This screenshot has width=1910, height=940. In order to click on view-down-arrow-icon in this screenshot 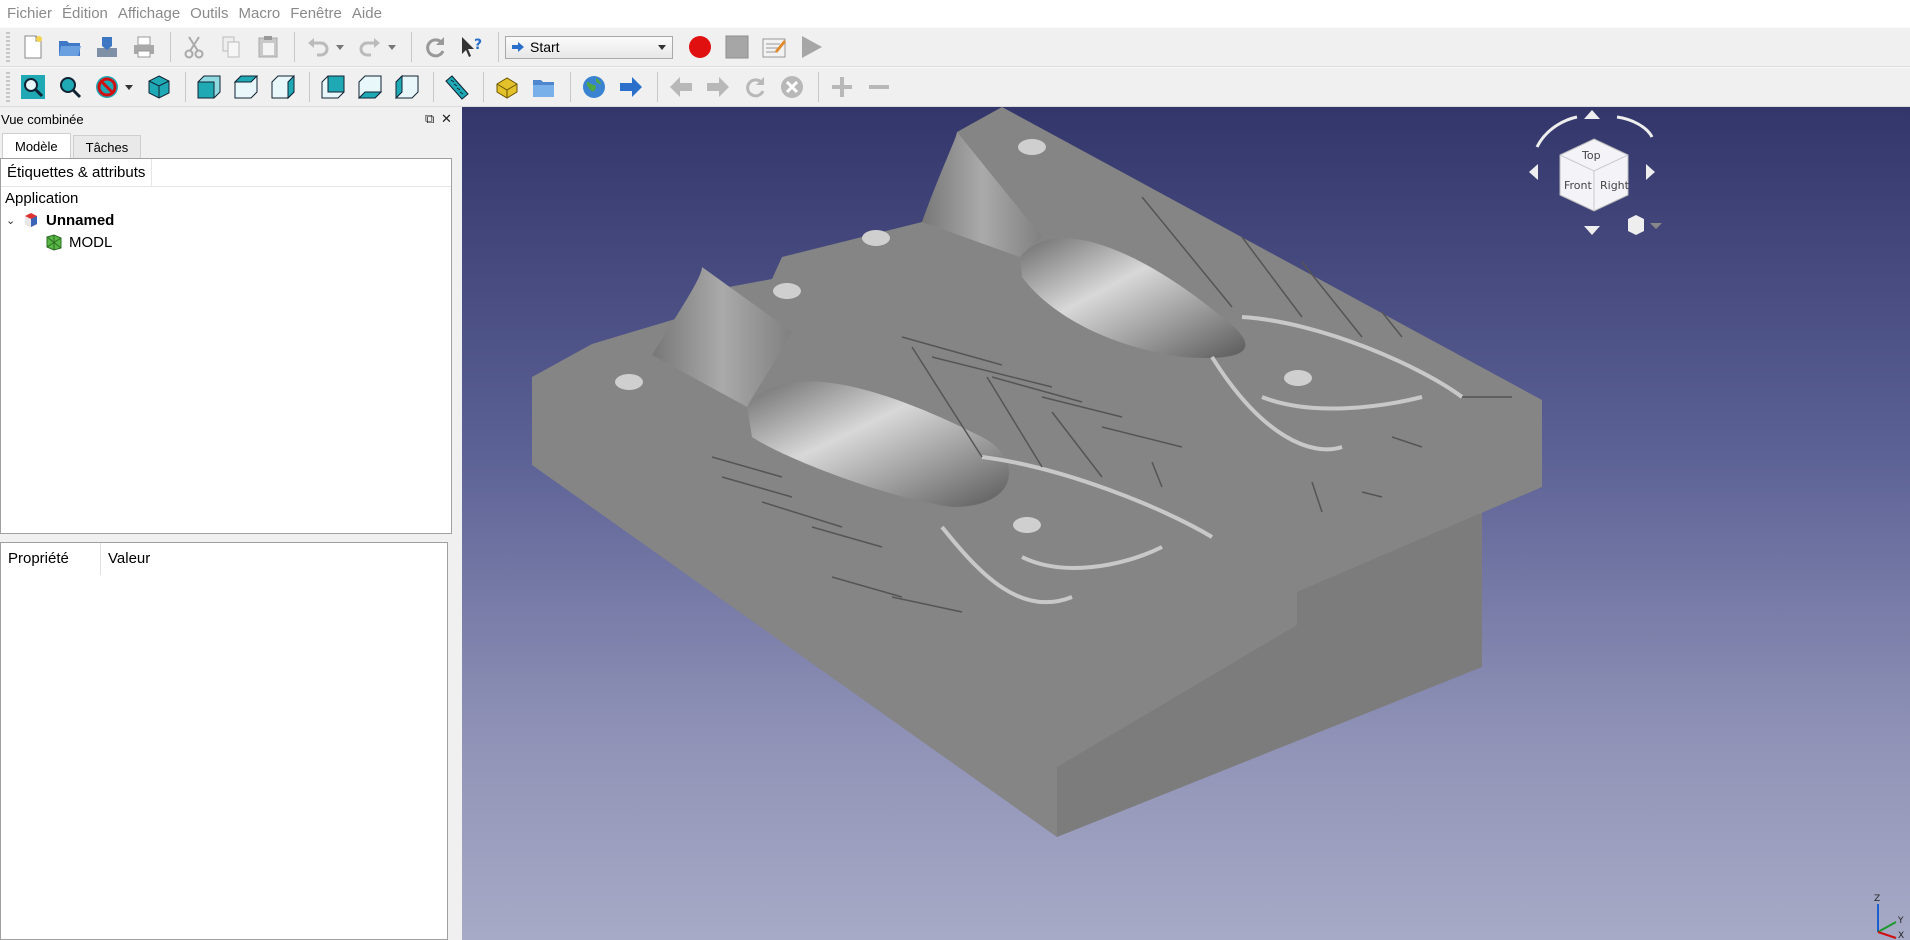, I will do `click(1592, 230)`.